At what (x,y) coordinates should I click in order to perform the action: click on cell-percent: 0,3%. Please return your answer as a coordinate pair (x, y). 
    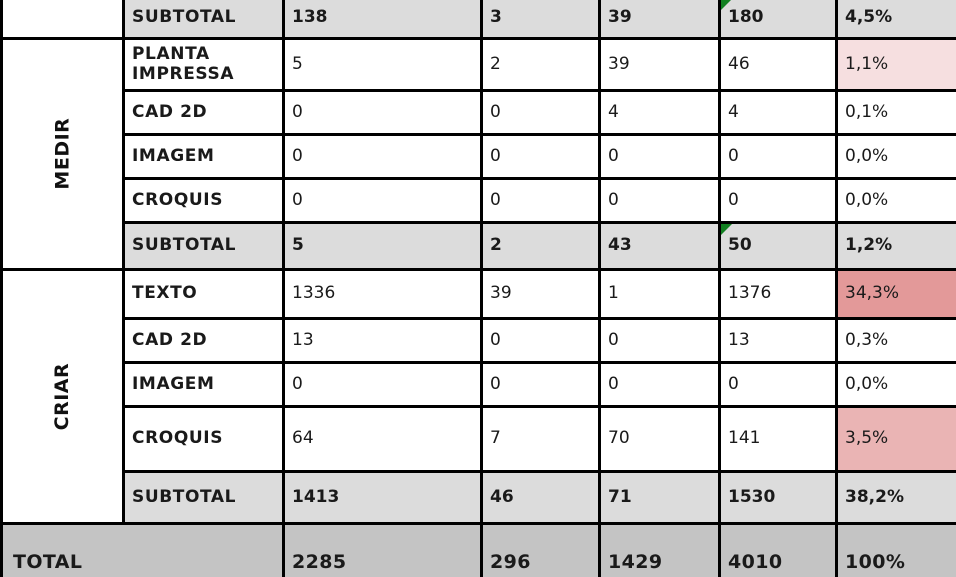
    Looking at the image, I should click on (895, 340).